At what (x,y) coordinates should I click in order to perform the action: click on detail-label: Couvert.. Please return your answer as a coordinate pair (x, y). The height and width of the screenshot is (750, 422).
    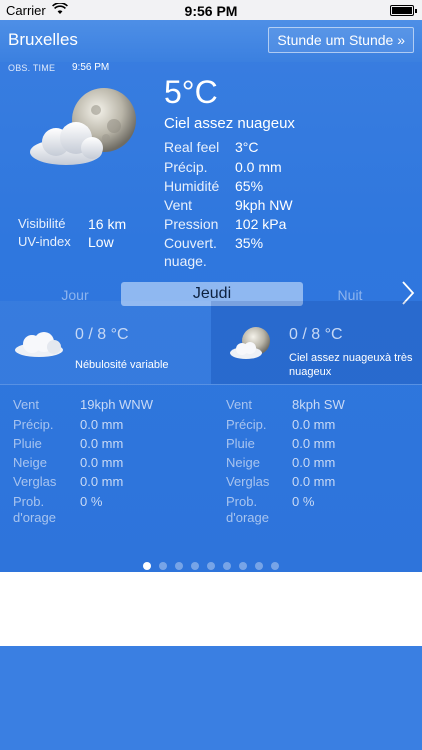
    Looking at the image, I should click on (190, 243).